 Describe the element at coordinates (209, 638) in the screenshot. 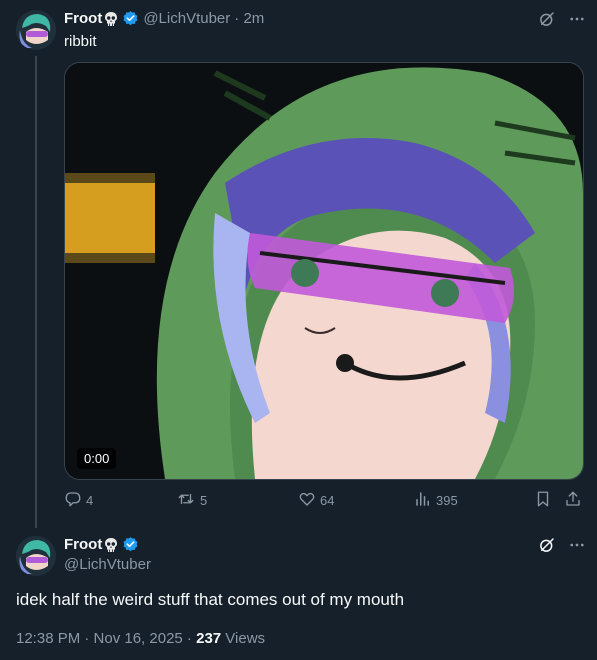

I see `views-count: 237` at that location.